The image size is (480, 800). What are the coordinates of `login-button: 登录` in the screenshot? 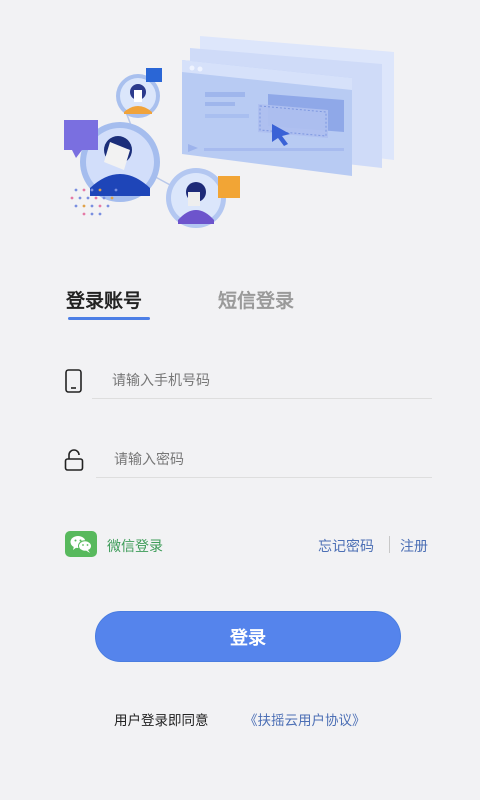 It's located at (248, 636).